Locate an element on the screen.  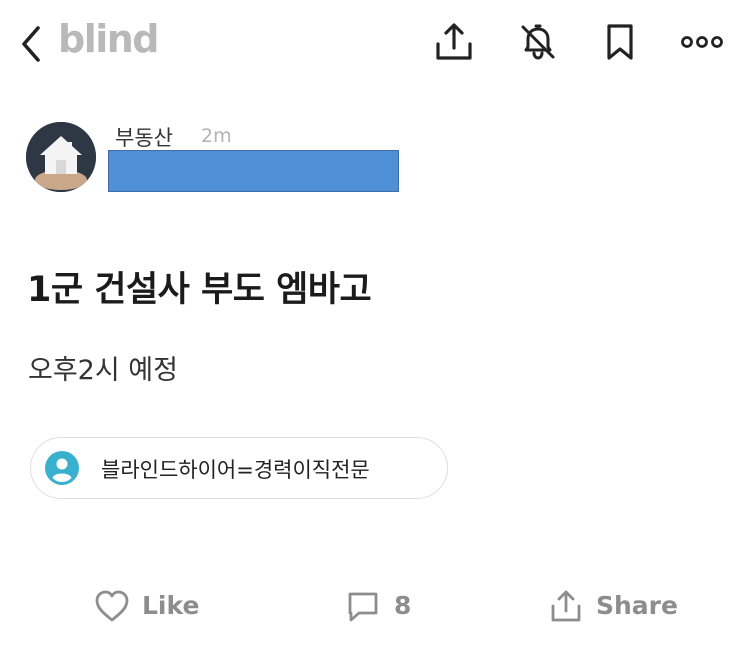
share-post-button: Share is located at coordinates (614, 607).